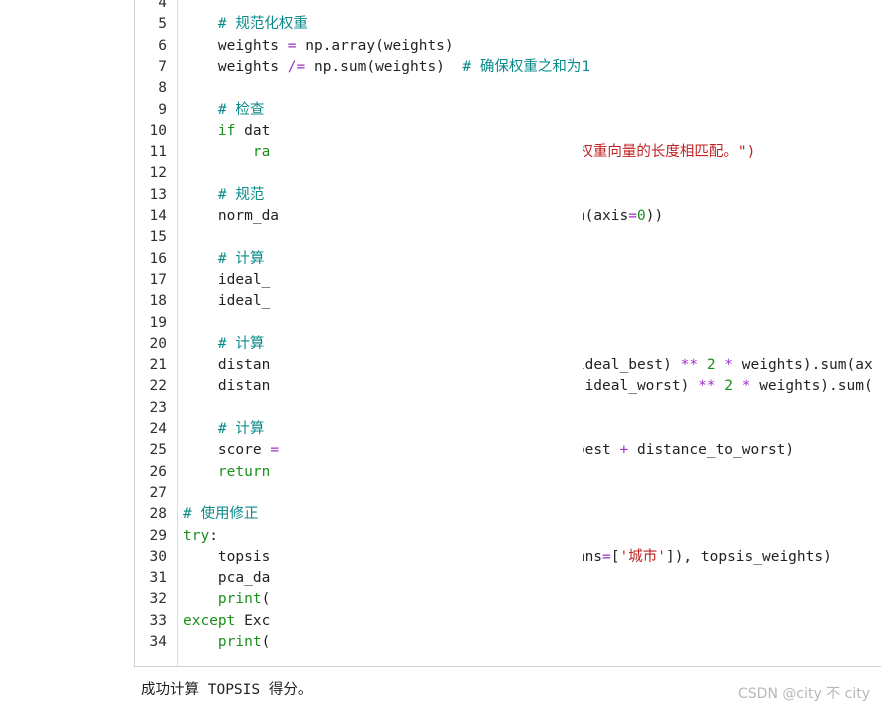 Image resolution: width=881 pixels, height=707 pixels. What do you see at coordinates (261, 152) in the screenshot?
I see `code-token: ra` at bounding box center [261, 152].